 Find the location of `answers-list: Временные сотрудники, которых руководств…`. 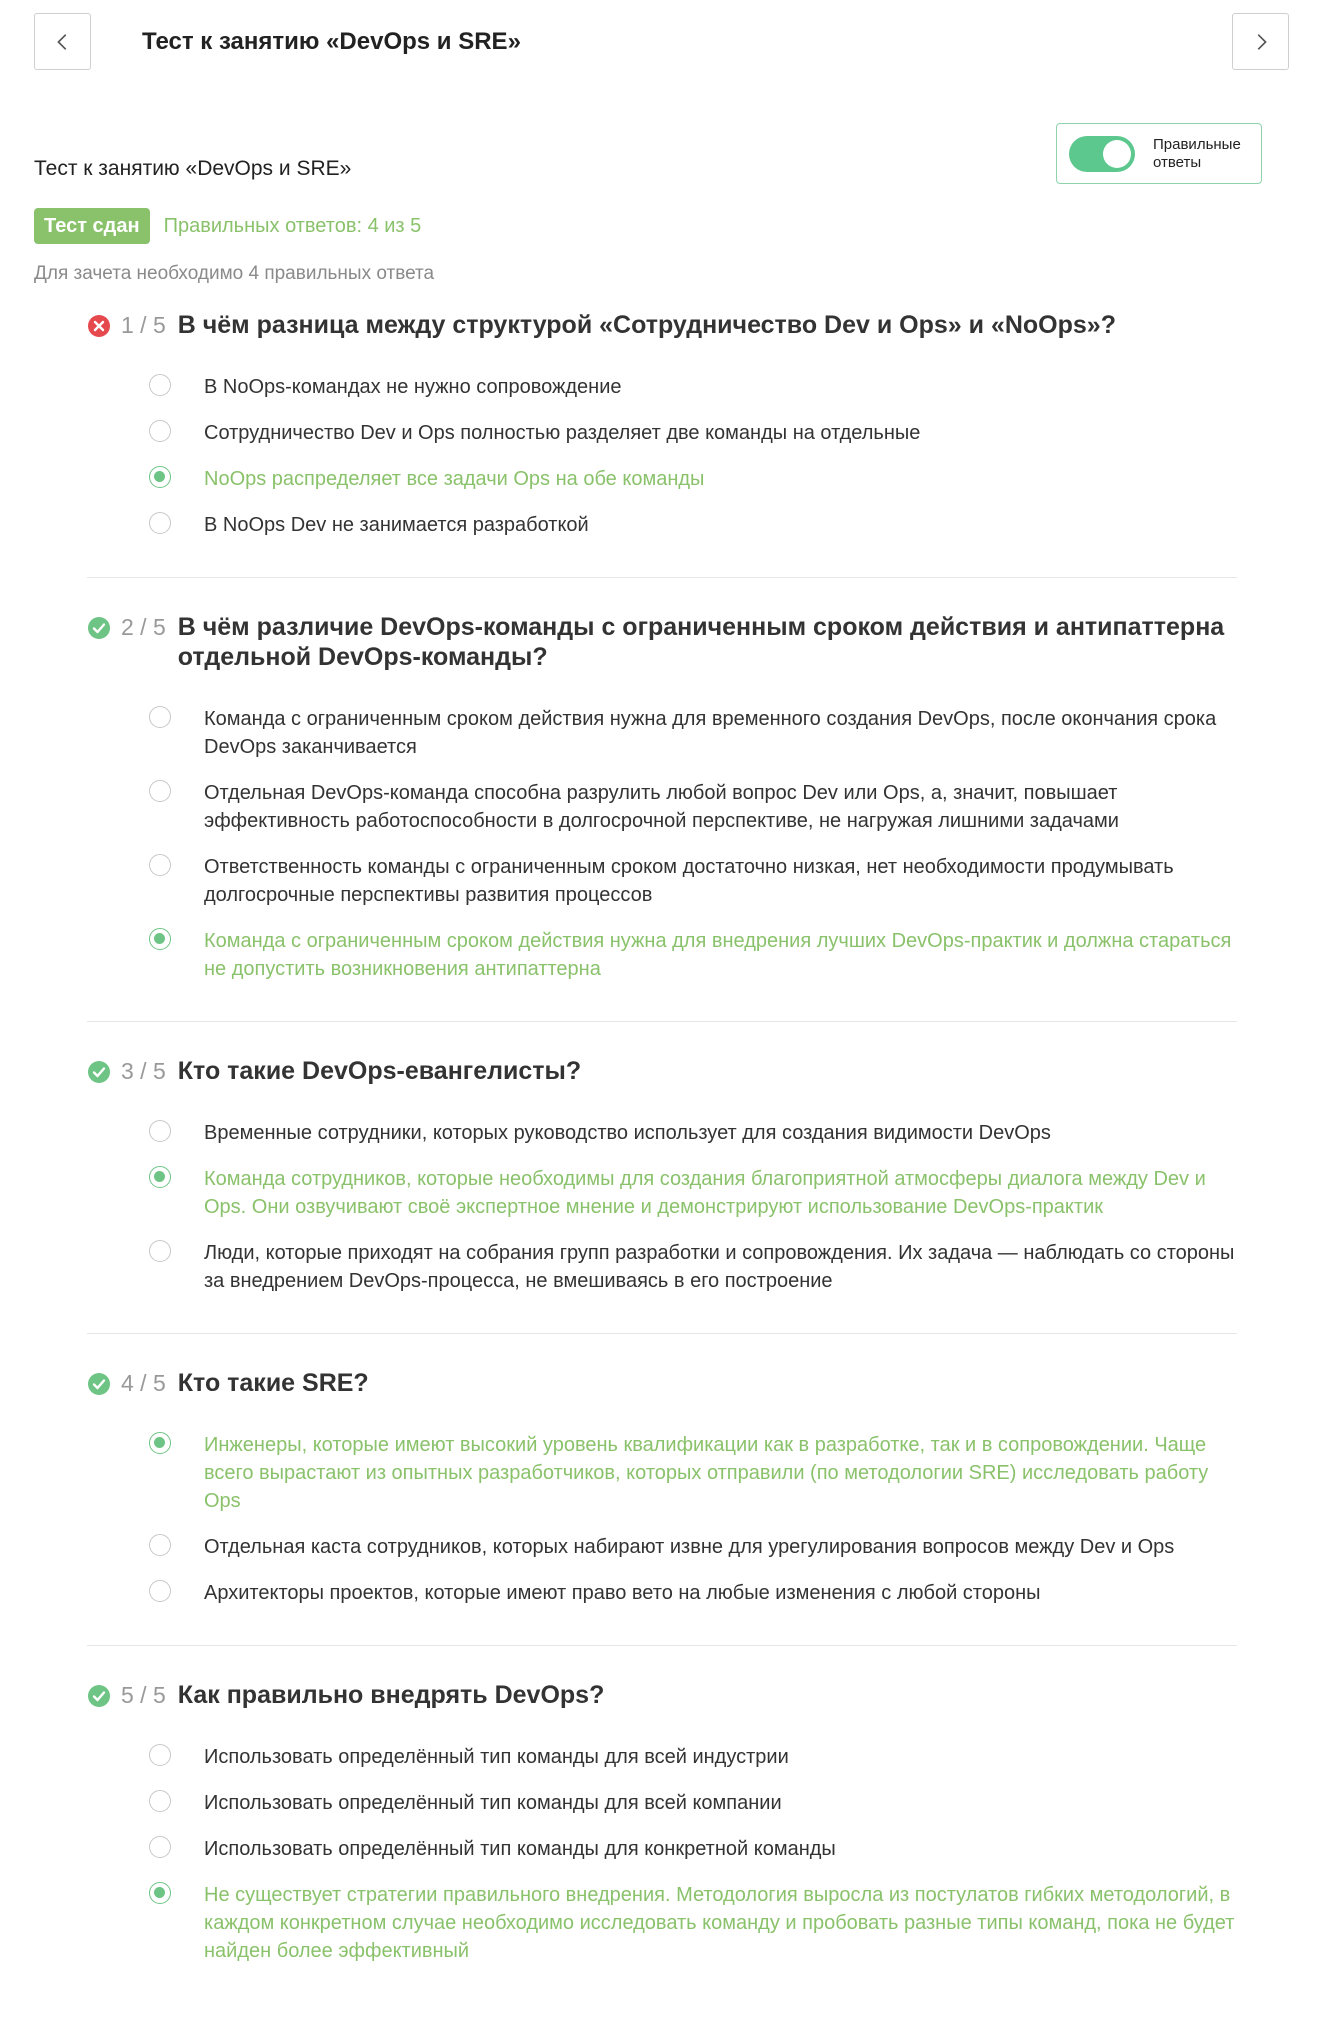

answers-list: Временные сотрудники, которых руководств… is located at coordinates (662, 1207).